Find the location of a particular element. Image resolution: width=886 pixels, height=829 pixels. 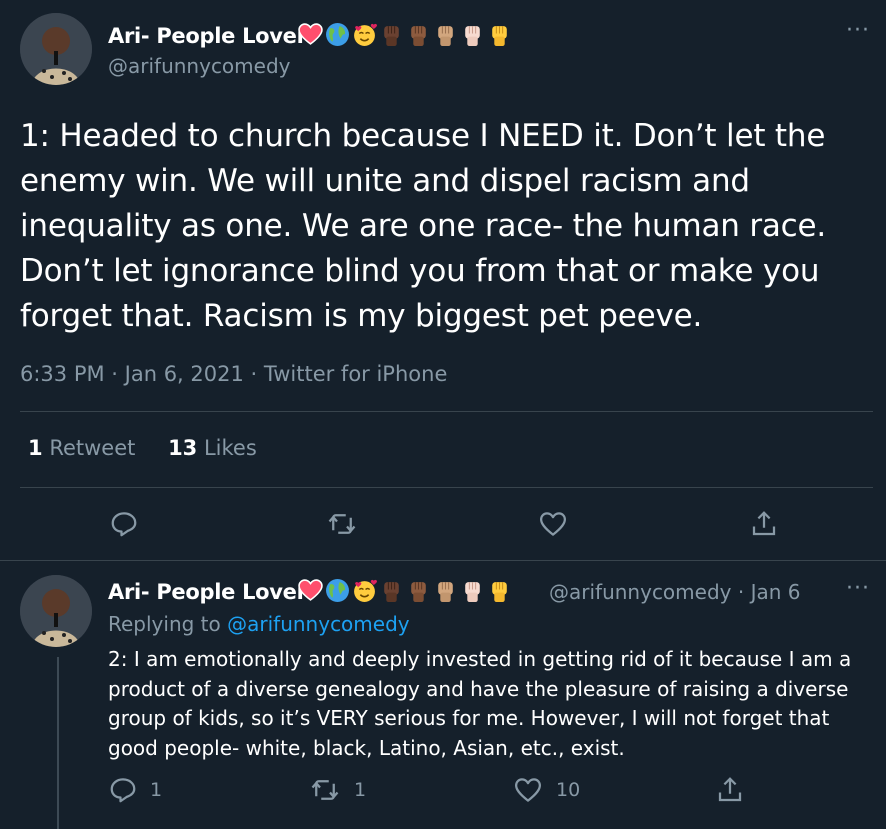

name-emojis is located at coordinates (405, 34).